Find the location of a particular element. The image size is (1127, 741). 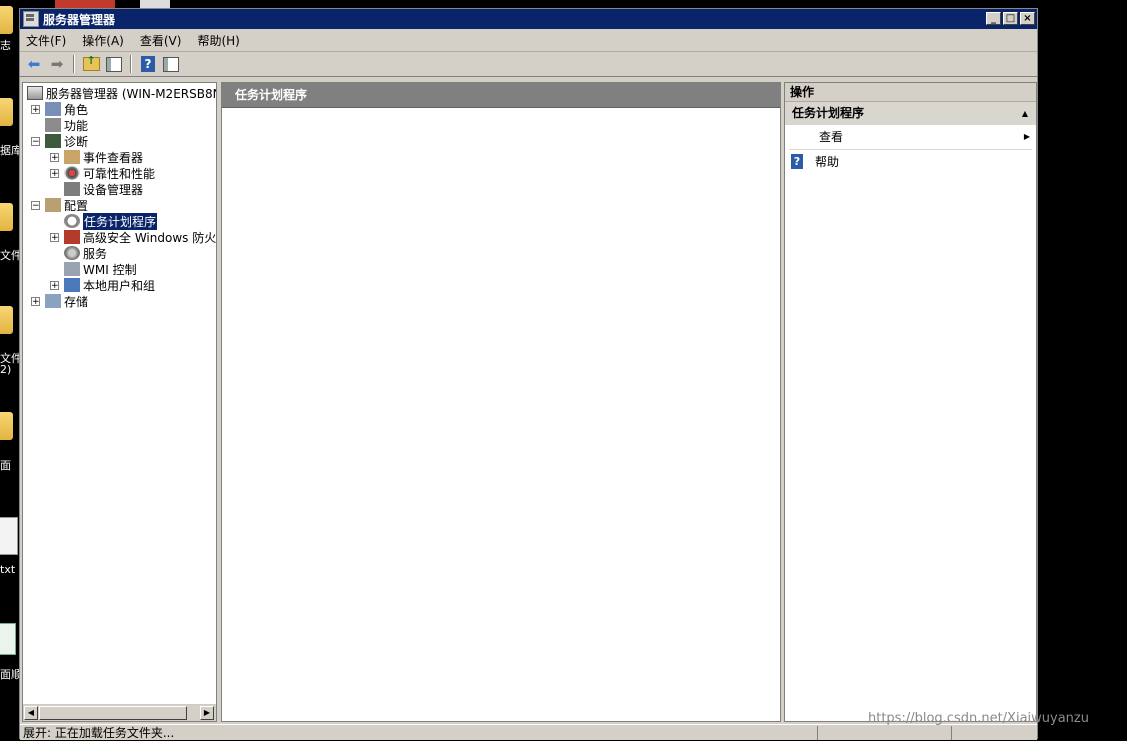

back-arrow-icon: ⬅ is located at coordinates (34, 64).